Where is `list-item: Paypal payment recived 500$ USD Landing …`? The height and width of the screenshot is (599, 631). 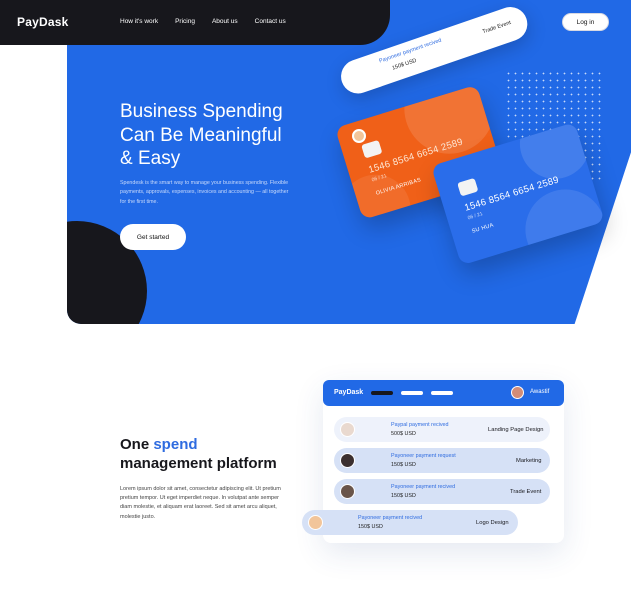 list-item: Paypal payment recived 500$ USD Landing … is located at coordinates (442, 429).